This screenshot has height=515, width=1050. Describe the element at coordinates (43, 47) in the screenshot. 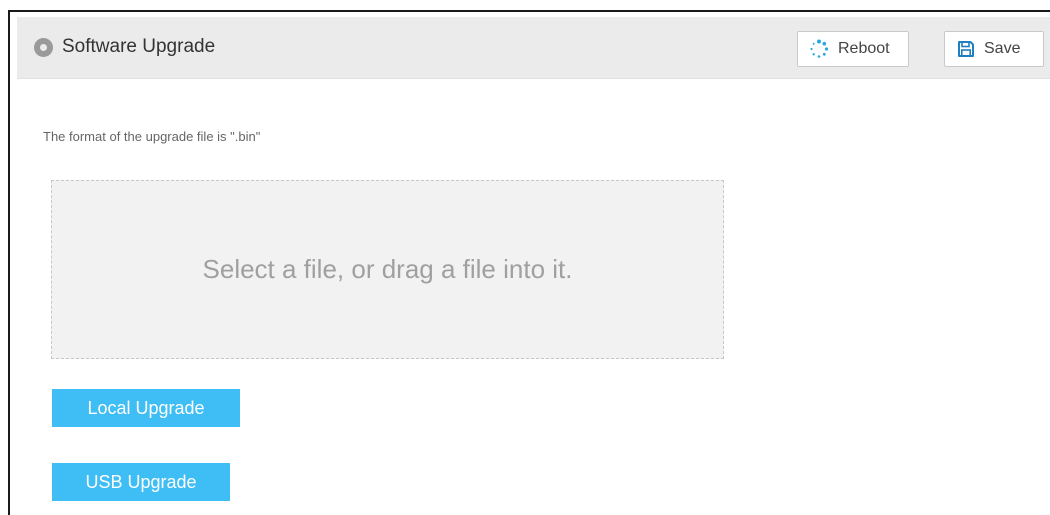

I see `circle-dot-icon` at that location.